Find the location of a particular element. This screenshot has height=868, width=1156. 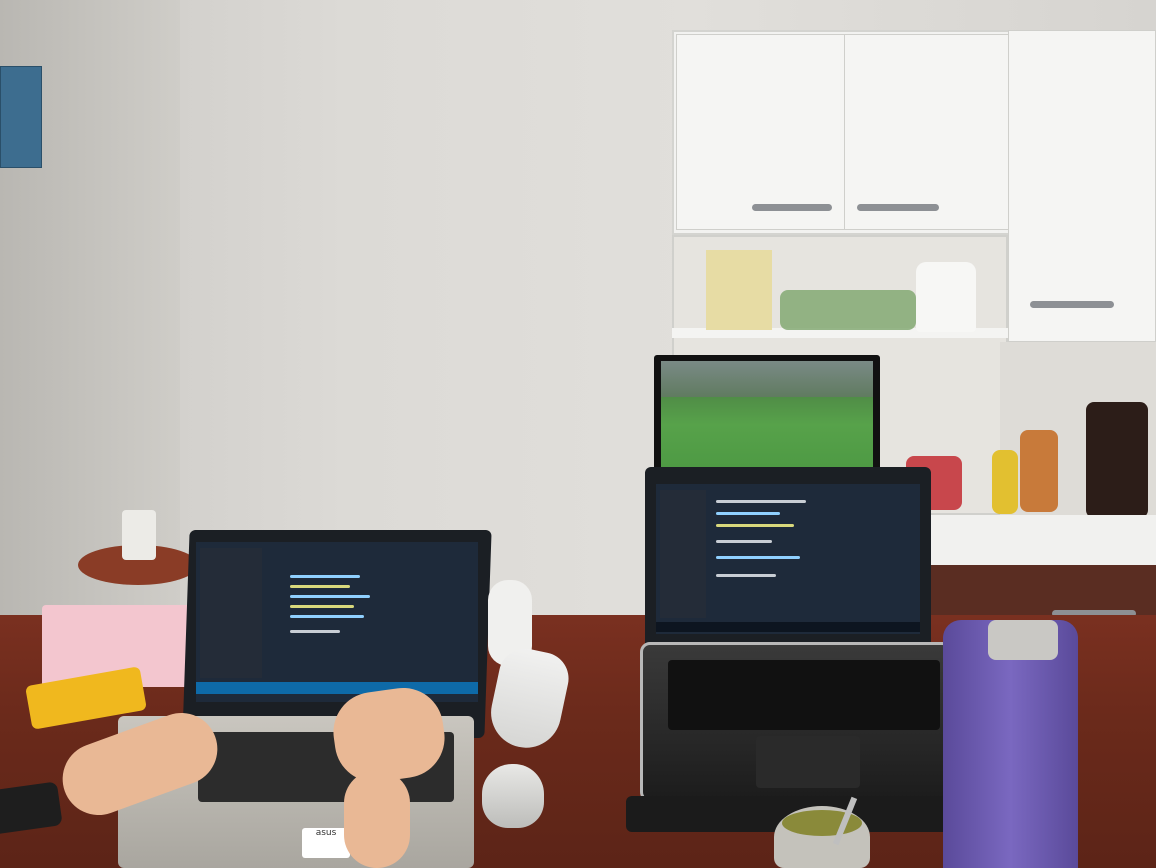

spice-jar is located at coordinates (1039, 471).